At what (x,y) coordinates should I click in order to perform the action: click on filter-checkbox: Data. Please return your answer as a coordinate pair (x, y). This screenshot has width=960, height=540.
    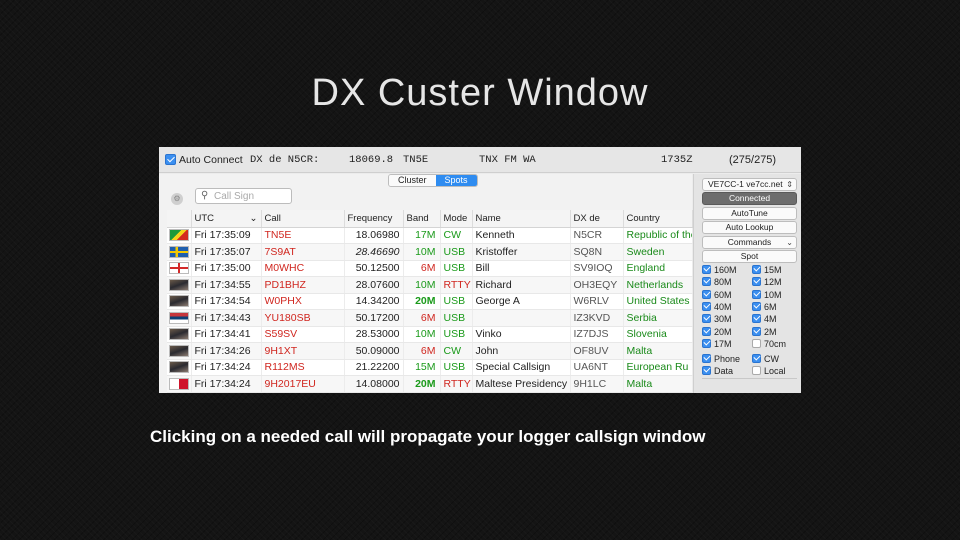
    Looking at the image, I should click on (717, 371).